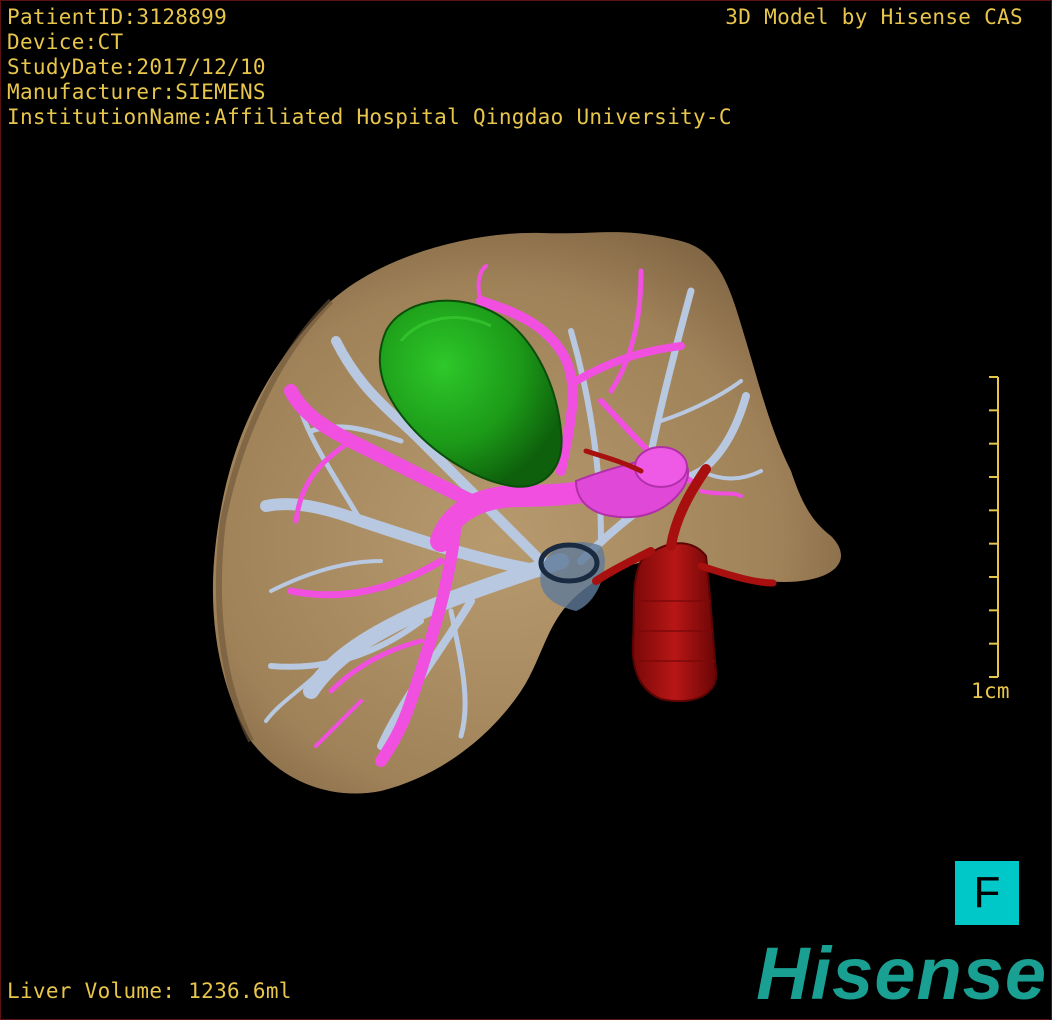 The height and width of the screenshot is (1020, 1052). I want to click on device: Device:CT, so click(65, 42).